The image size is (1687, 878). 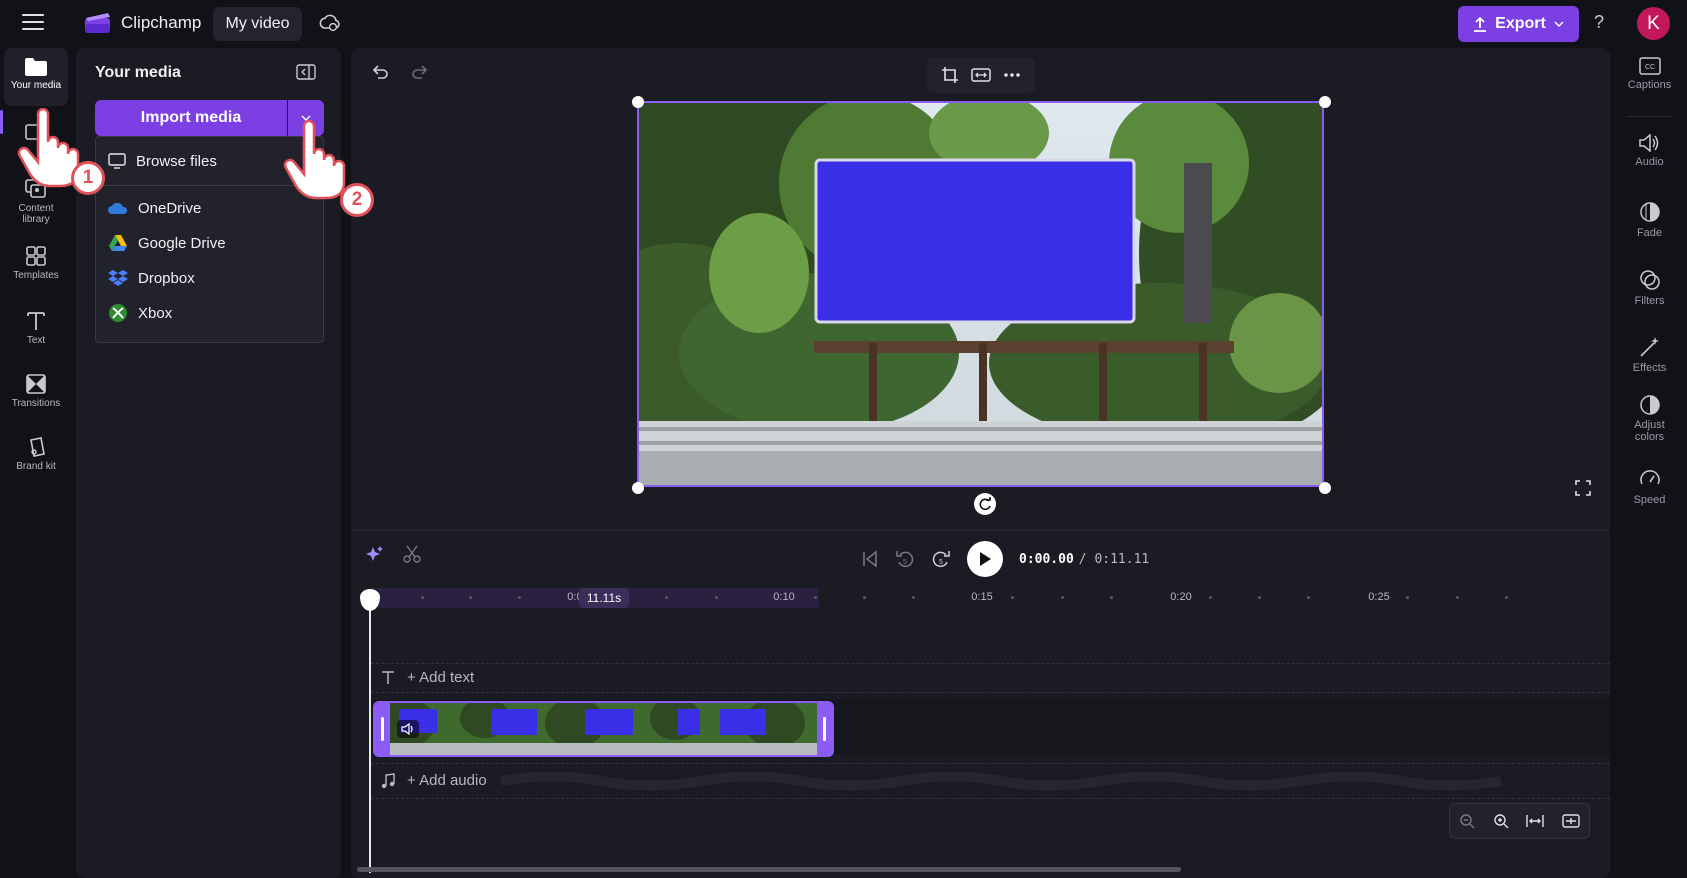 I want to click on fit-timeline-icon, so click(x=1535, y=821).